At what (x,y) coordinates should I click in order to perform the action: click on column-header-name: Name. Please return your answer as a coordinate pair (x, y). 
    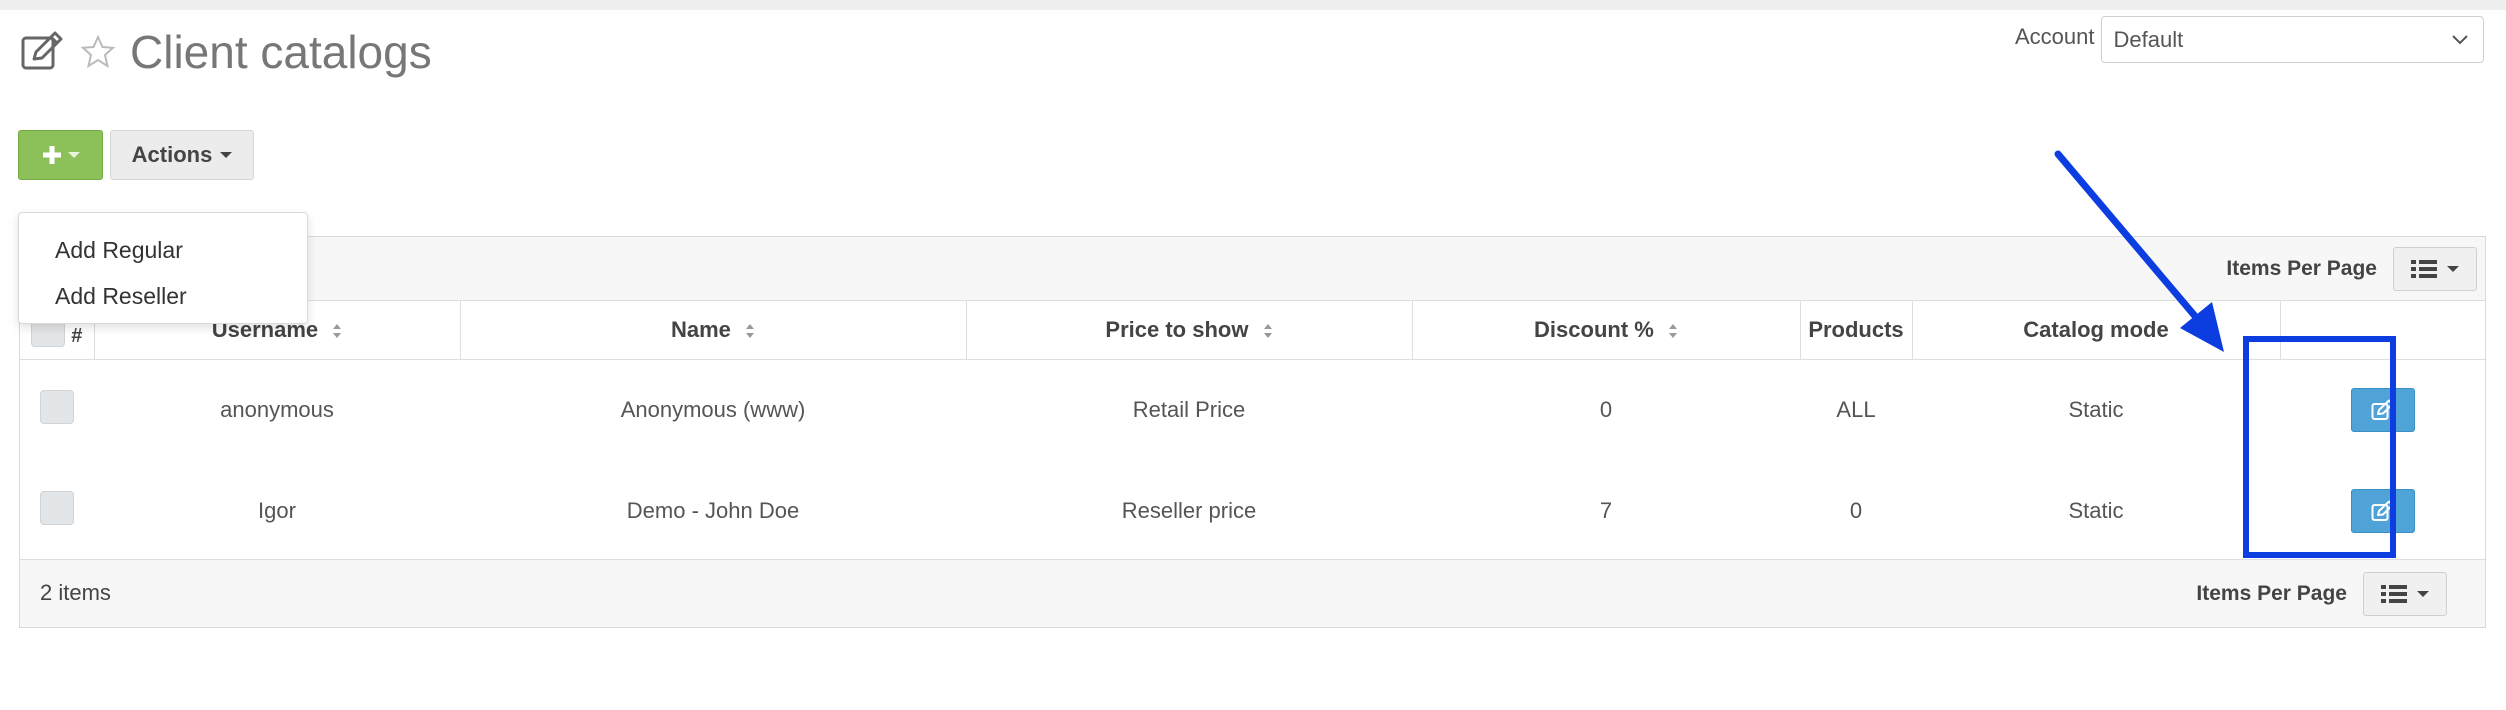
    Looking at the image, I should click on (713, 330).